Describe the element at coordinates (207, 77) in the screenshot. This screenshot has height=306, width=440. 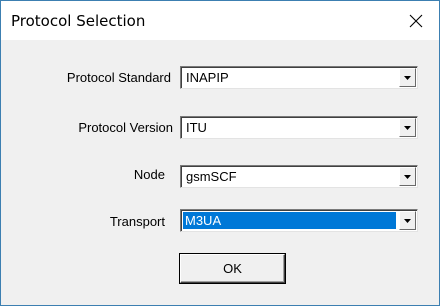
I see `protocol-standard-value: INAPIP` at that location.